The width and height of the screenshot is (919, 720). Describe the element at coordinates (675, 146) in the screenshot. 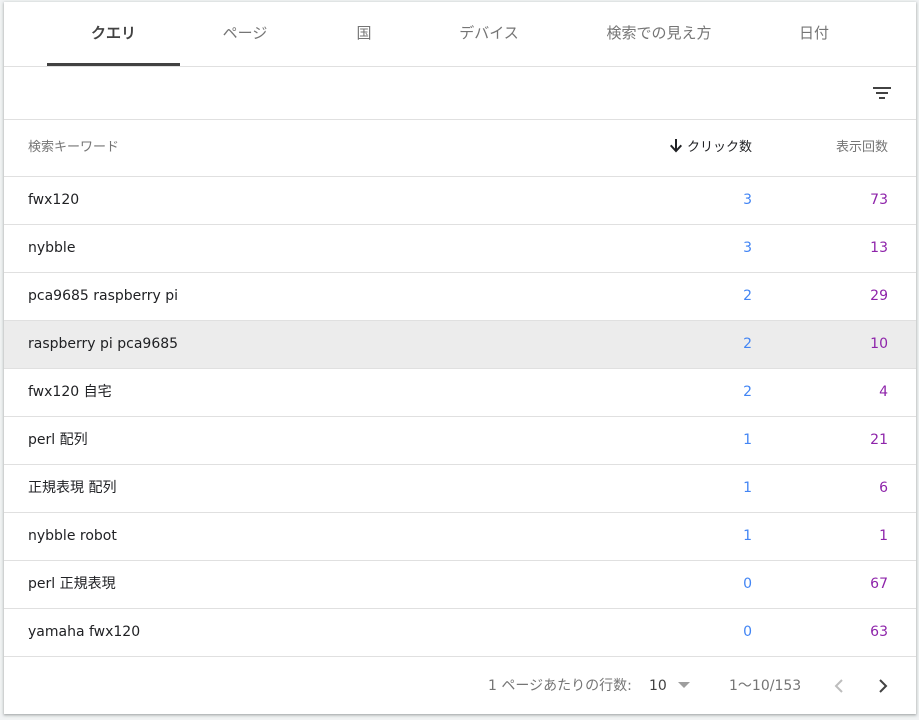

I see `arrow-down-icon` at that location.